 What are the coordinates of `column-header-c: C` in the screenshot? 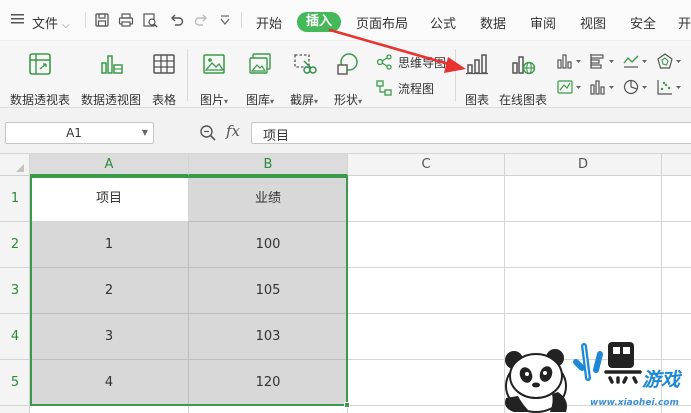 It's located at (426, 165).